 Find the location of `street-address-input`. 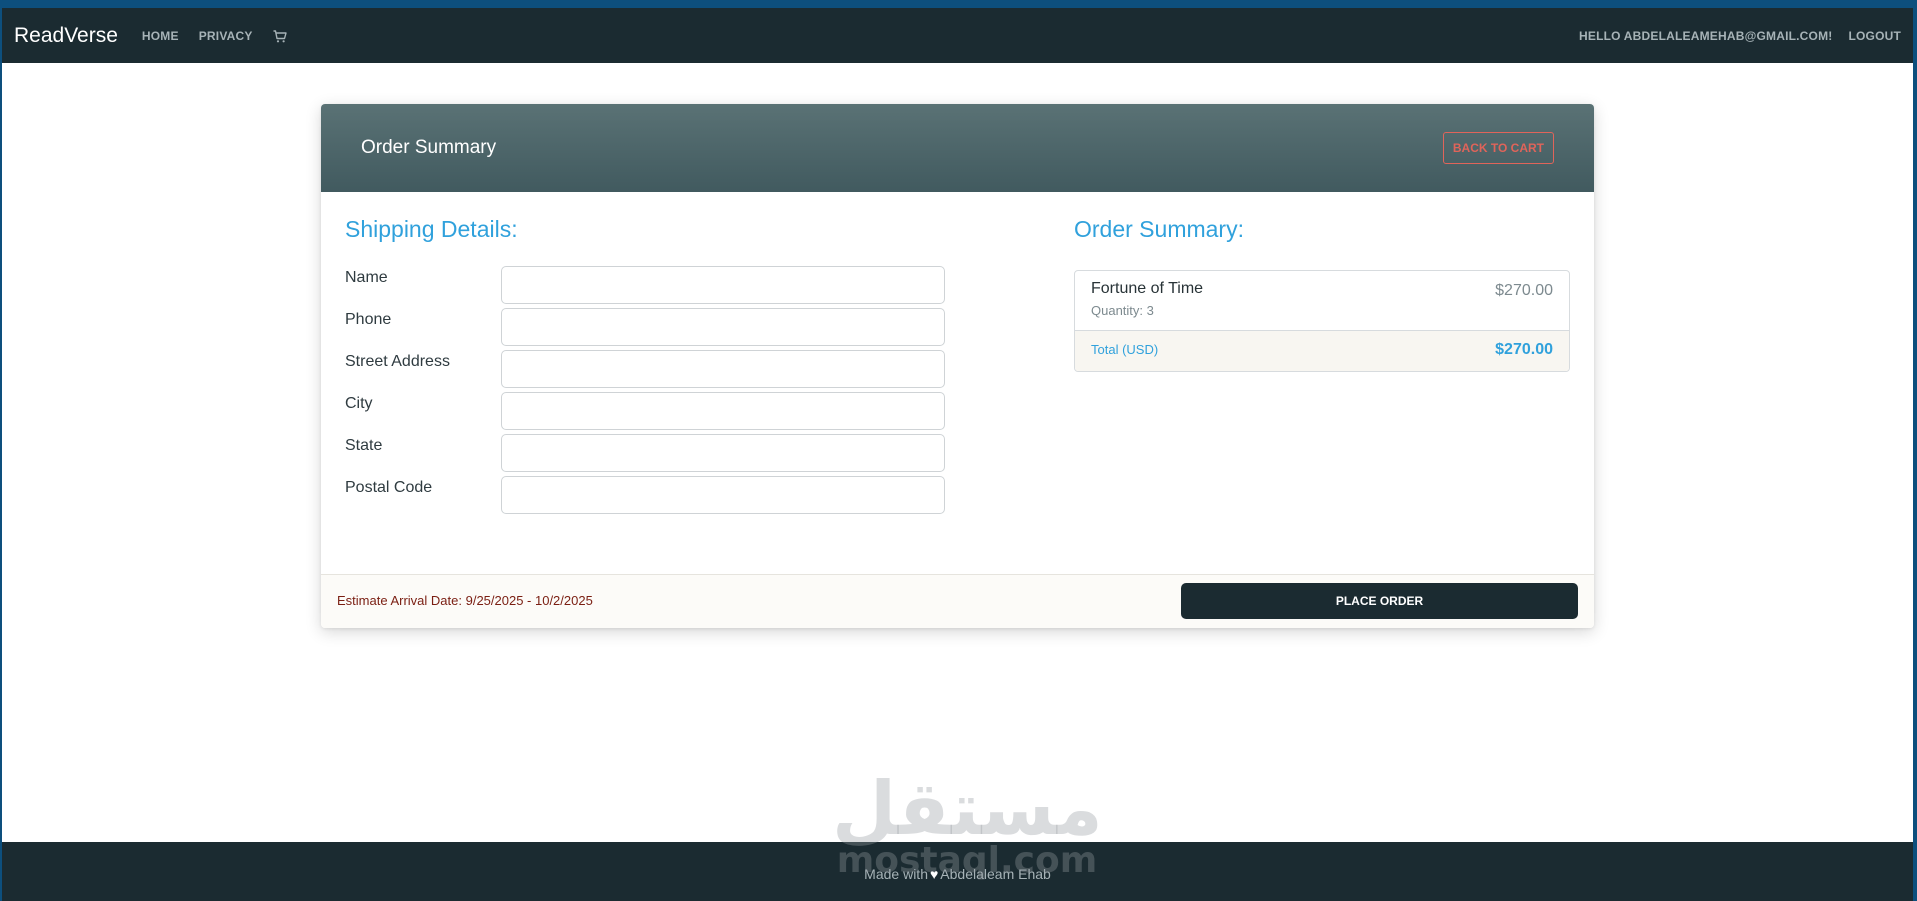

street-address-input is located at coordinates (723, 369).